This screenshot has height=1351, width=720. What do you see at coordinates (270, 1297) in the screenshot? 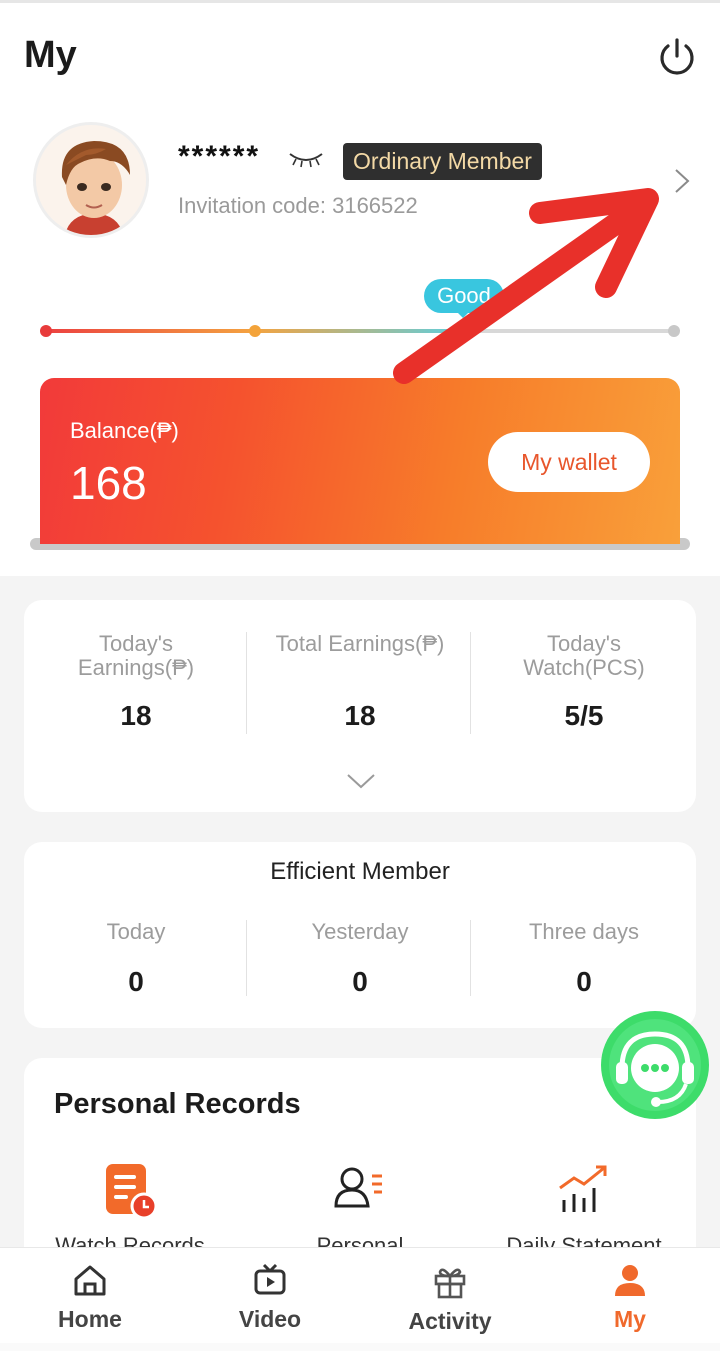
I see `nav-video: Video` at bounding box center [270, 1297].